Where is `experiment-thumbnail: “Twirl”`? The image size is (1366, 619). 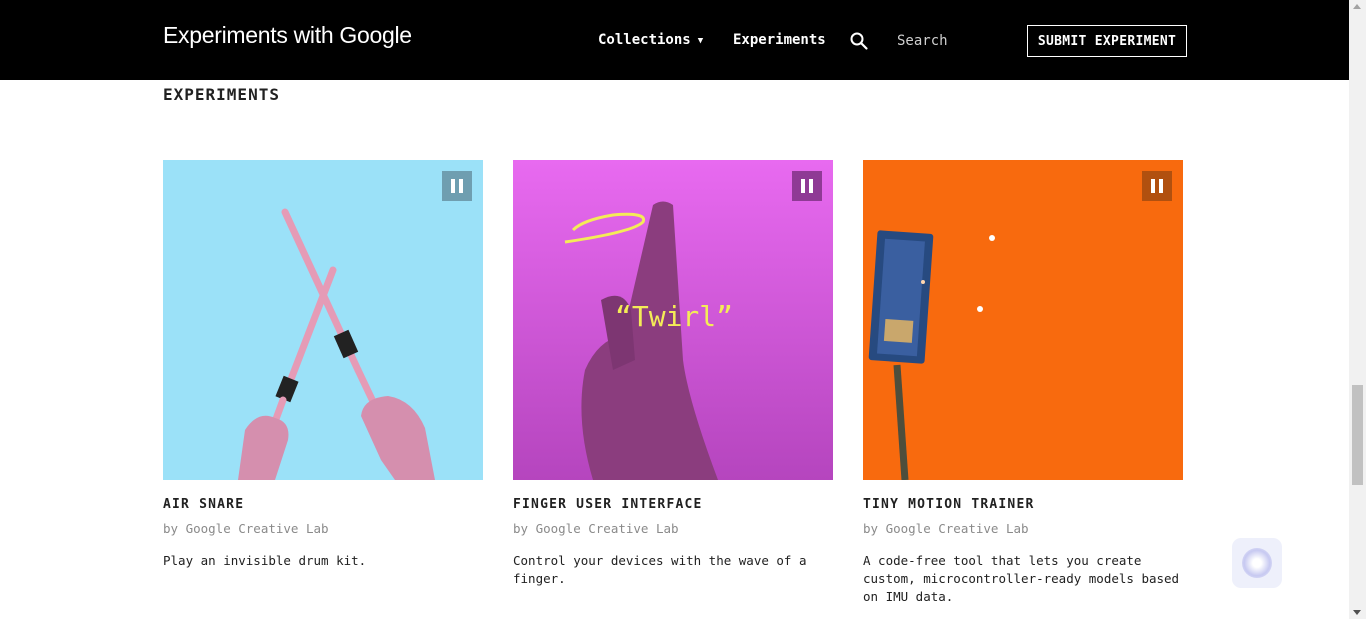 experiment-thumbnail: “Twirl” is located at coordinates (673, 320).